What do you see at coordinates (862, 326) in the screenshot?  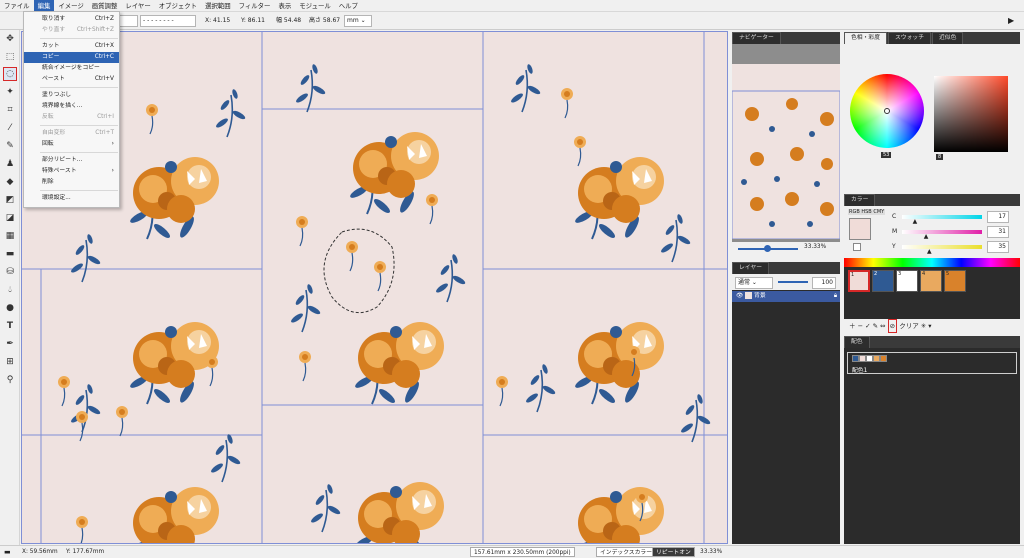 I see `remove-icon: −` at bounding box center [862, 326].